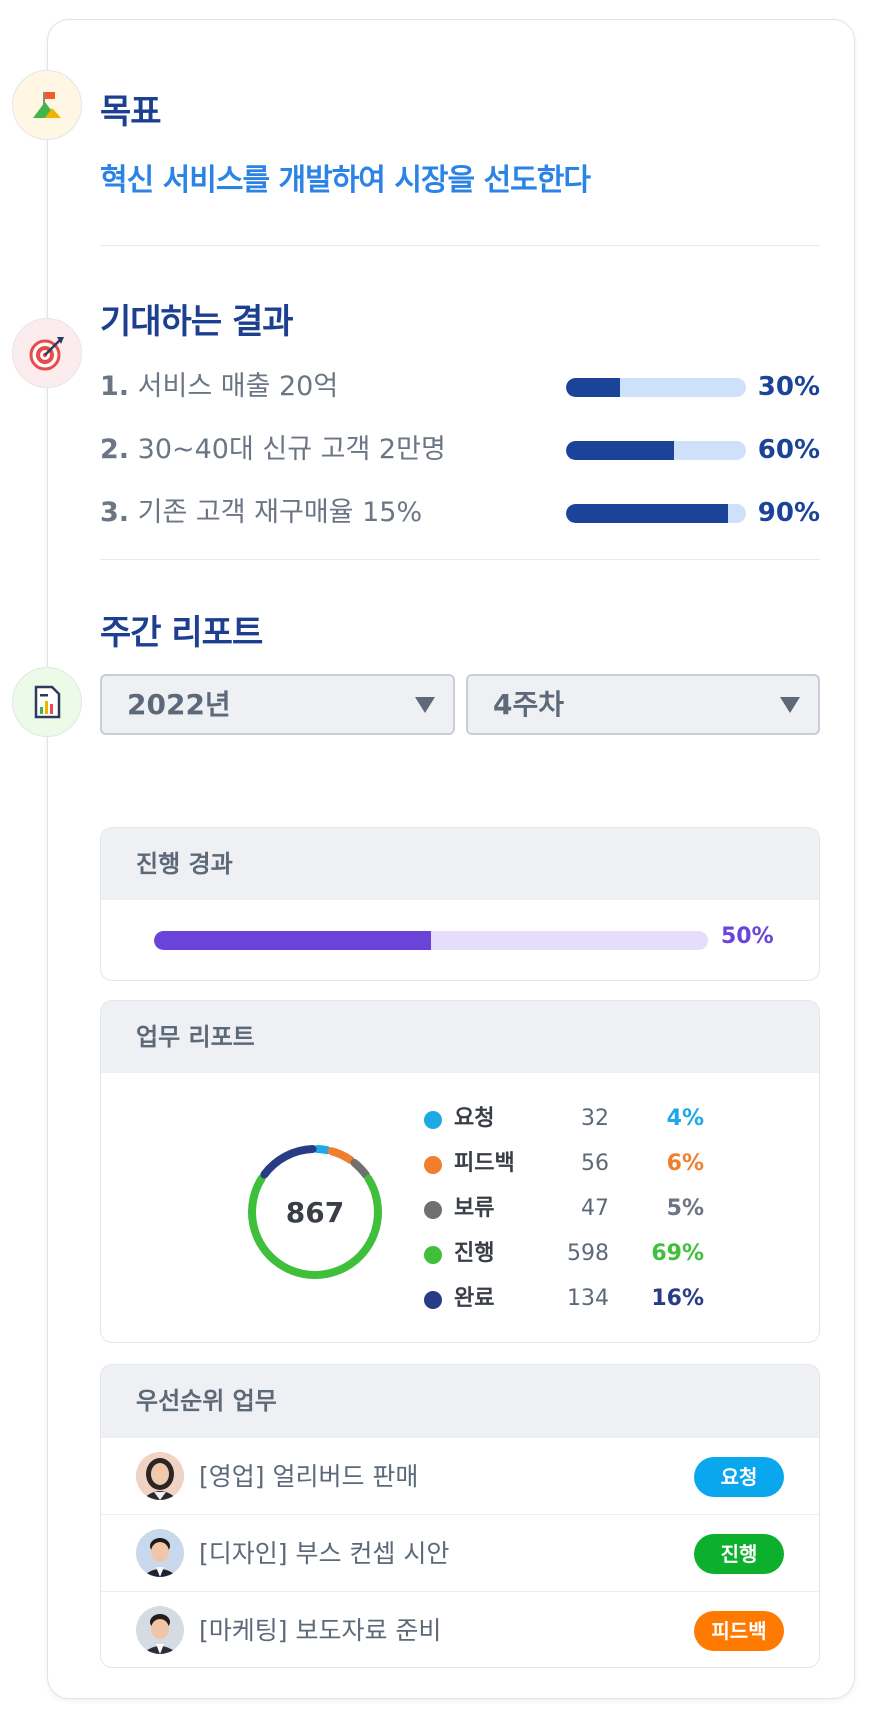 The width and height of the screenshot is (874, 1720). I want to click on status-badge: 요청, so click(739, 1477).